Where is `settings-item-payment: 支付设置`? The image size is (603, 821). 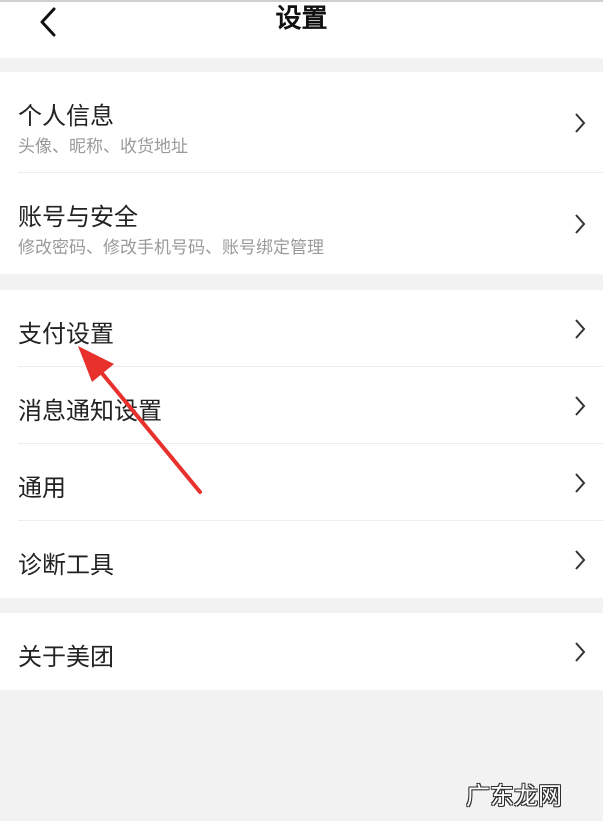
settings-item-payment: 支付设置 is located at coordinates (301, 328).